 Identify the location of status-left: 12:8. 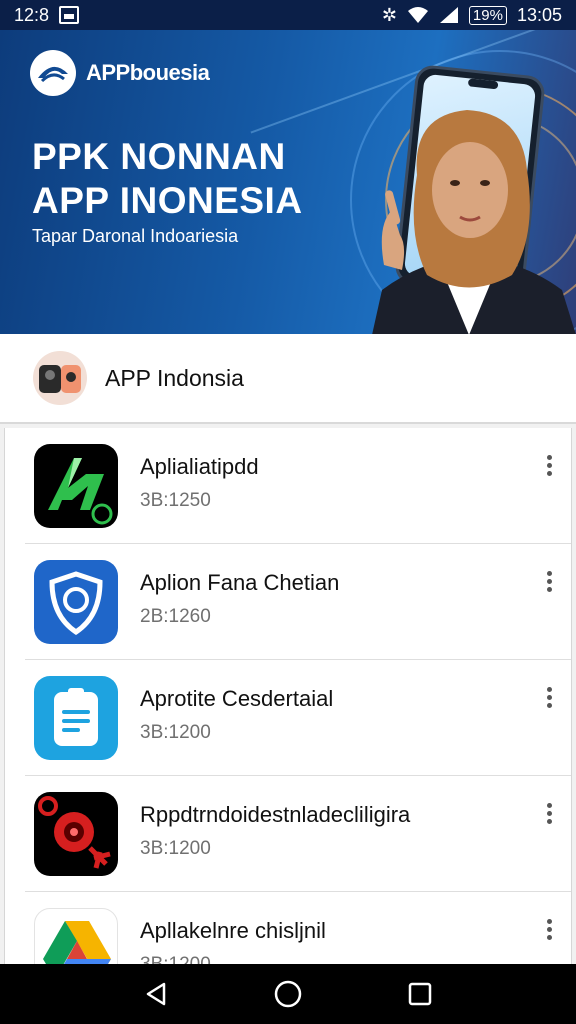
(47, 15).